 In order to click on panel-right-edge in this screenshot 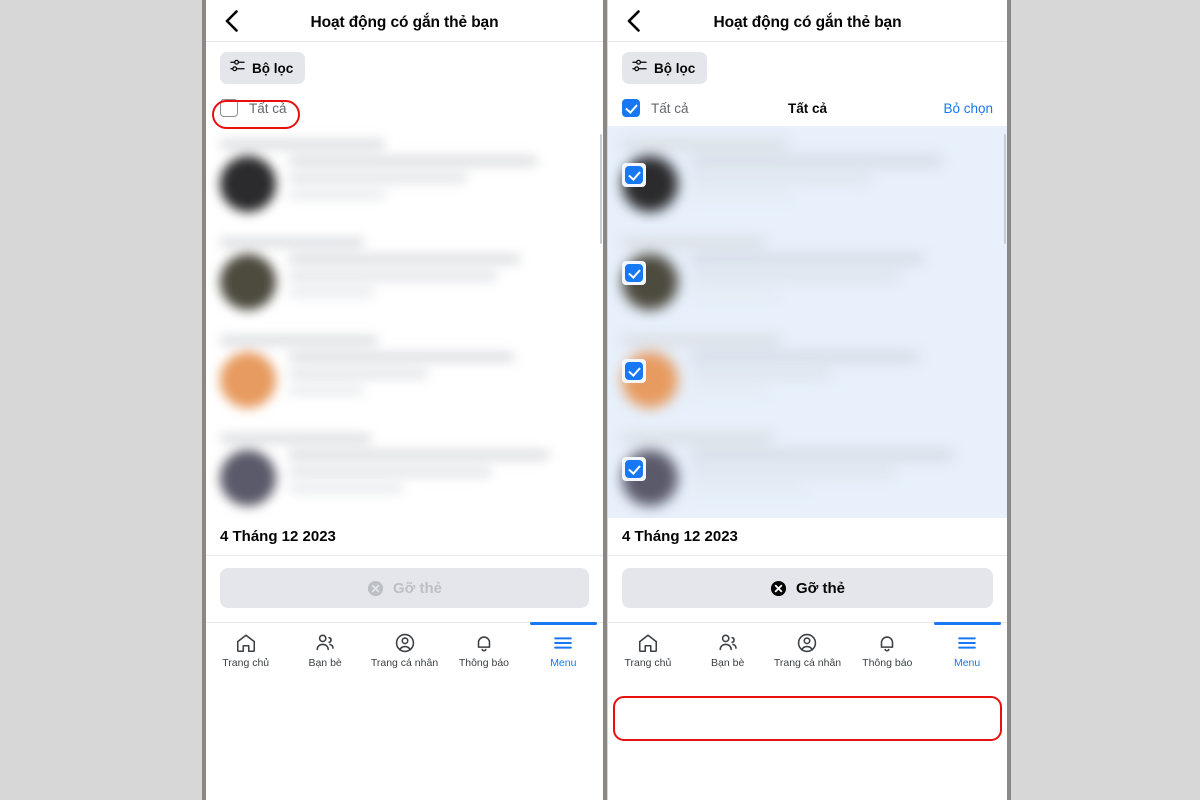, I will do `click(1009, 400)`.